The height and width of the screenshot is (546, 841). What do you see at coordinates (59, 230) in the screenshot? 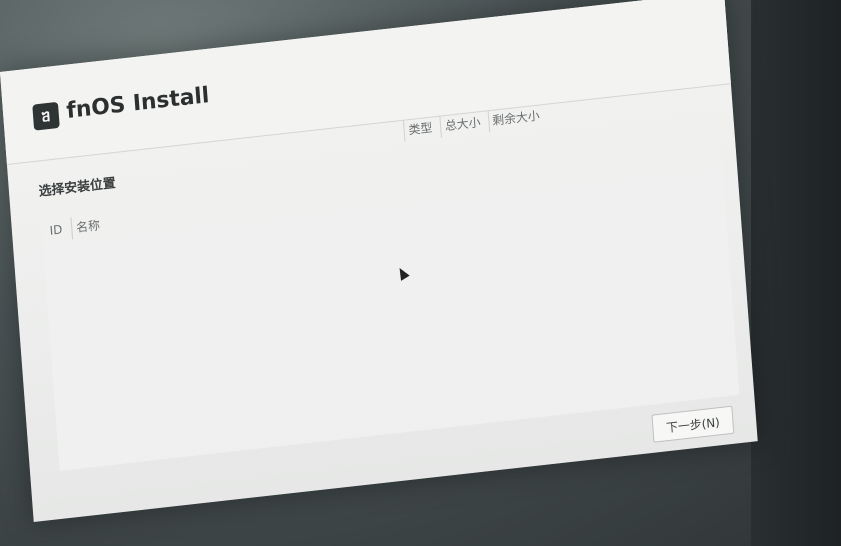
I see `column-id: ID` at bounding box center [59, 230].